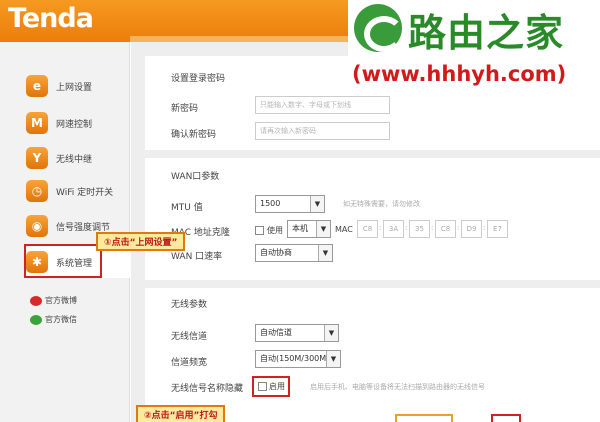  I want to click on bandwidth-select: 自动(150M/300M) ▼, so click(298, 359).